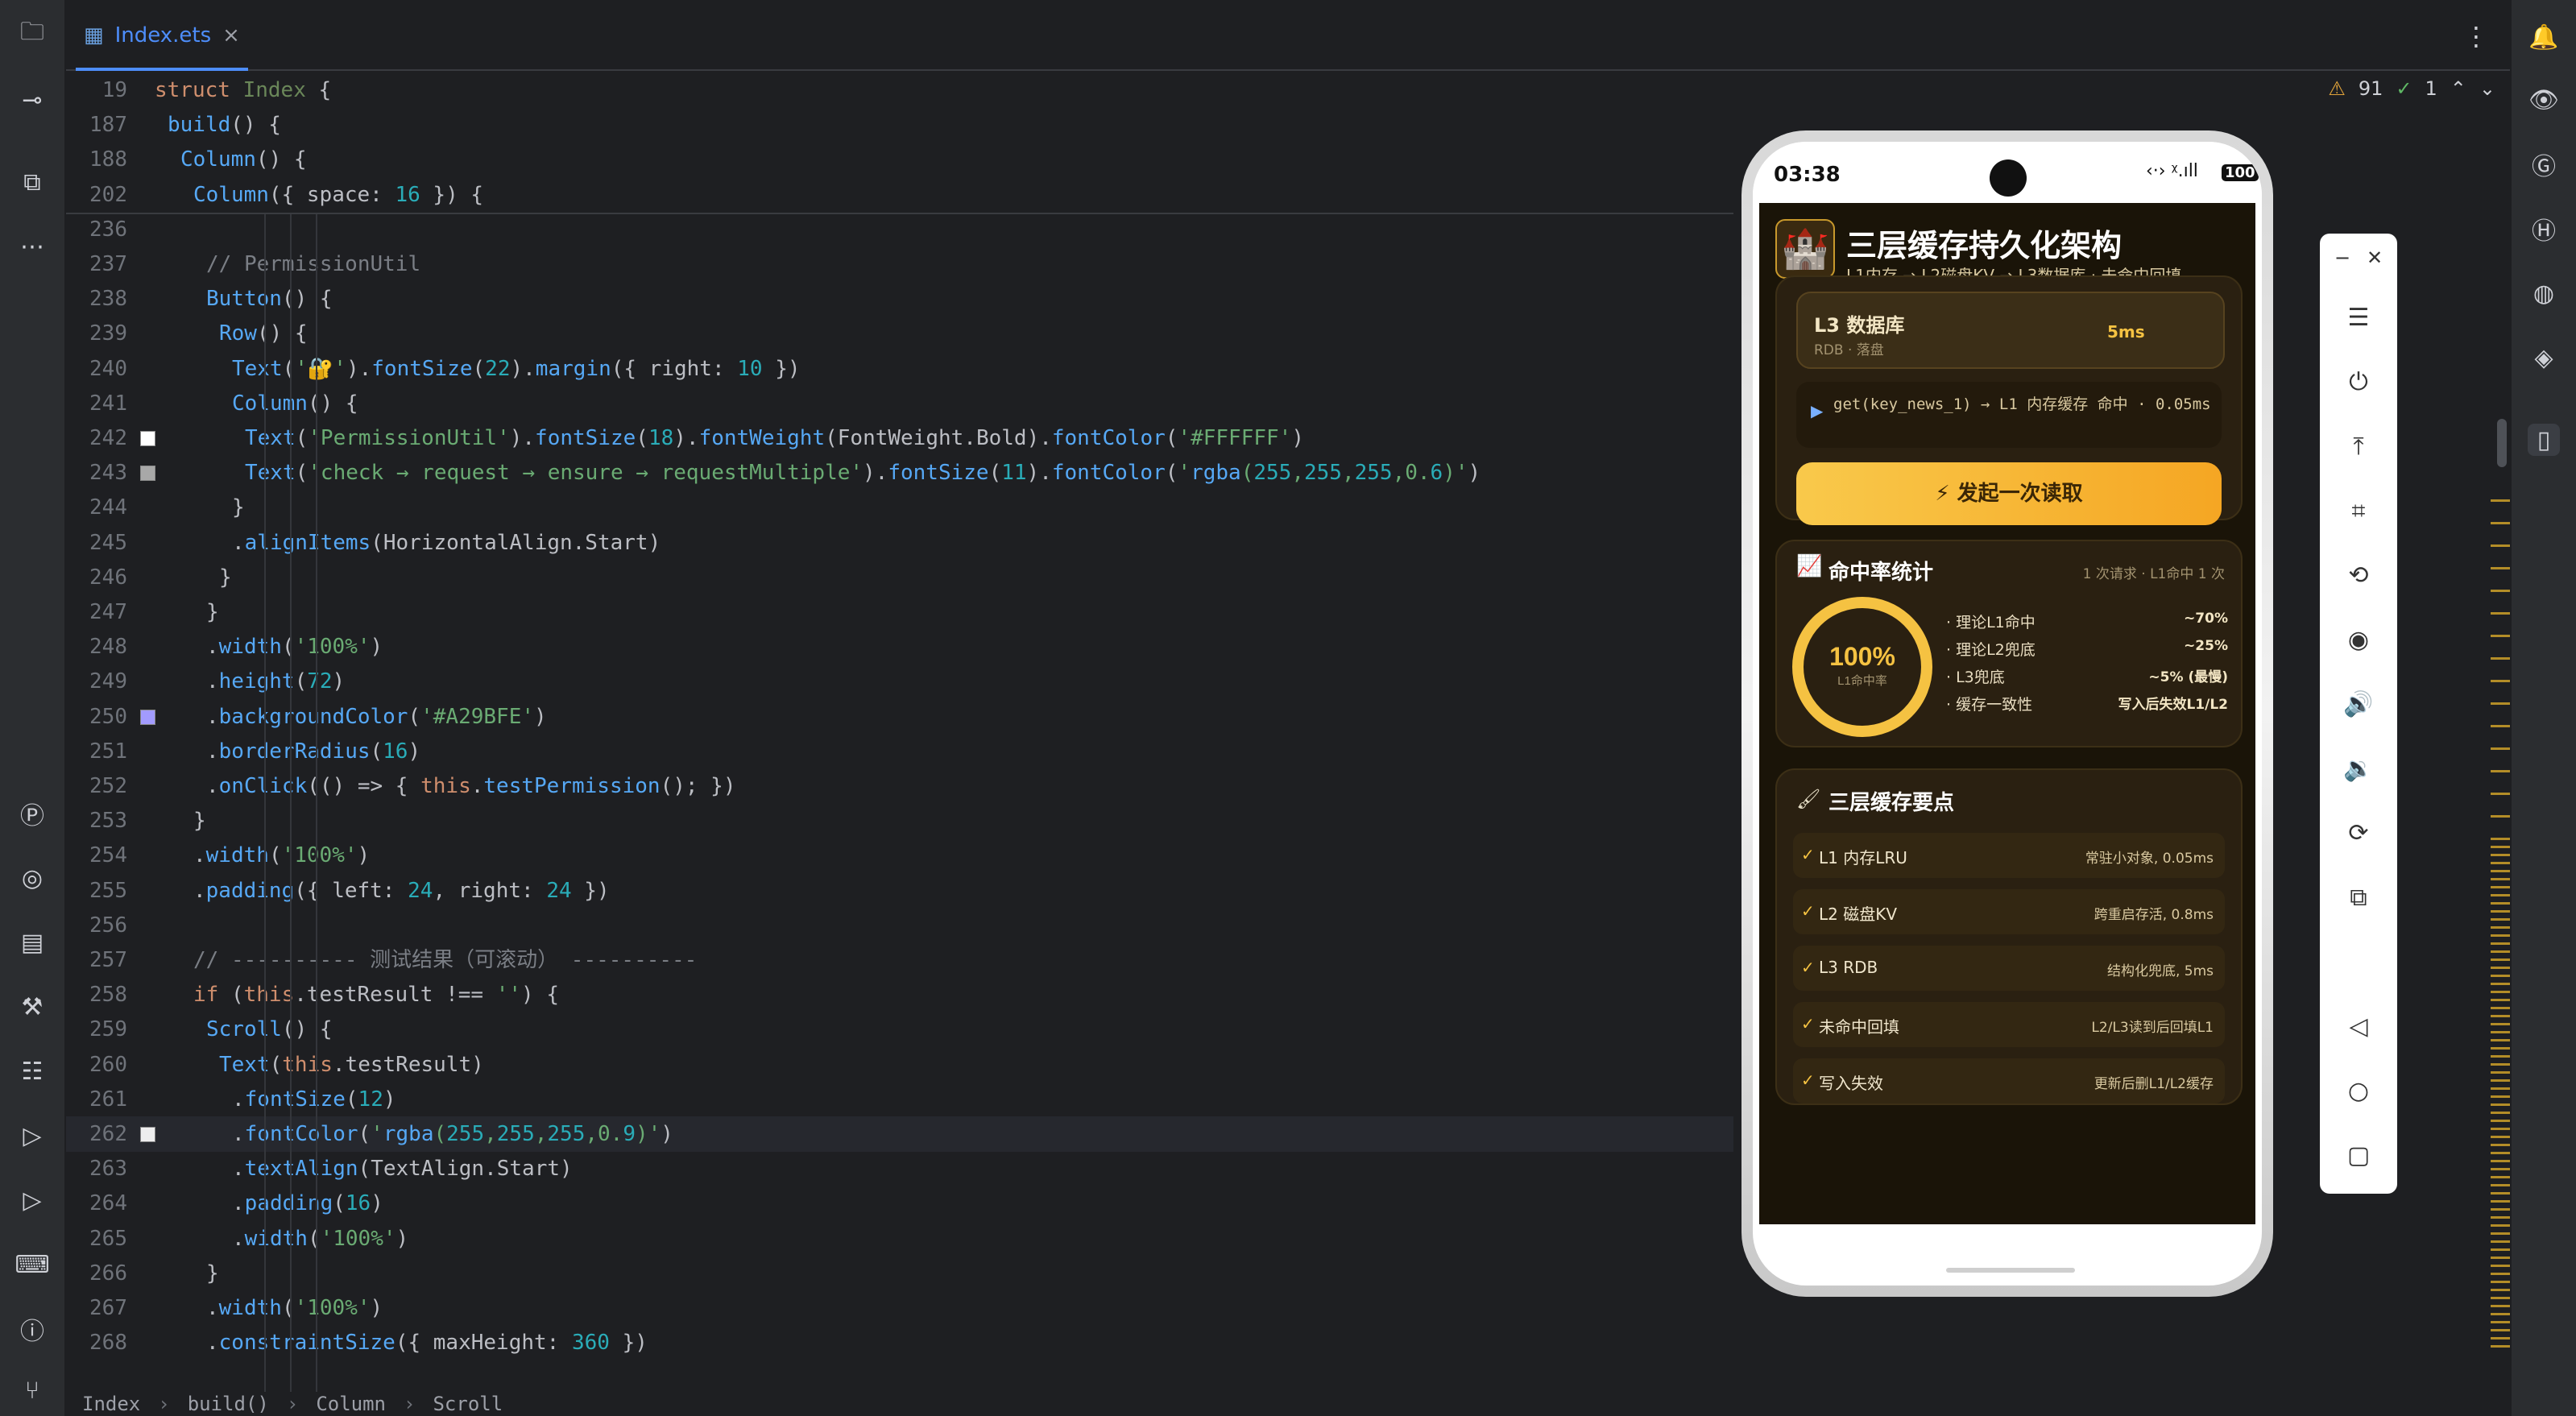  I want to click on back-icon: ◁, so click(2358, 1026).